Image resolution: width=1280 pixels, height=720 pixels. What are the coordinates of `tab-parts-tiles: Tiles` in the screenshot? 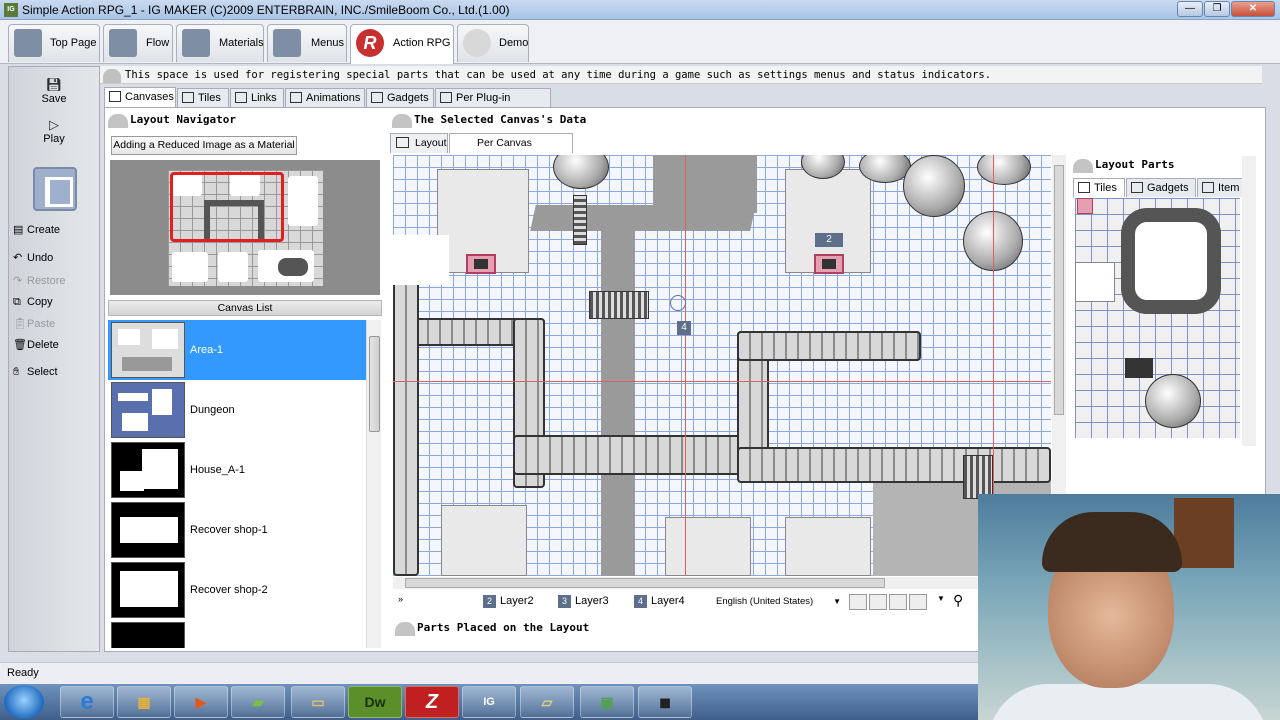 It's located at (1099, 187).